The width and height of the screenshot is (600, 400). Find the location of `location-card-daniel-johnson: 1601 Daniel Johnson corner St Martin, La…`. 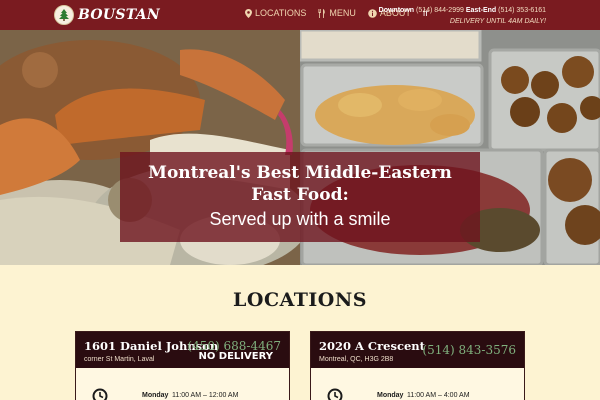

location-card-daniel-johnson: 1601 Daniel Johnson corner St Martin, La… is located at coordinates (182, 365).